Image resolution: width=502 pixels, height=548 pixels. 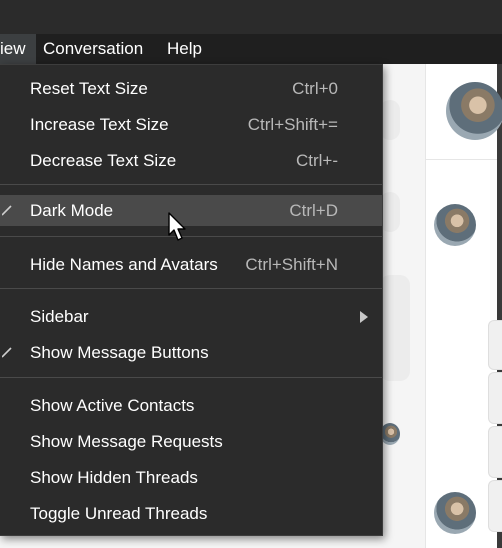 What do you see at coordinates (191, 124) in the screenshot?
I see `menu-item-increase-text-size: Increase Text Size Ctrl+Shift+=` at bounding box center [191, 124].